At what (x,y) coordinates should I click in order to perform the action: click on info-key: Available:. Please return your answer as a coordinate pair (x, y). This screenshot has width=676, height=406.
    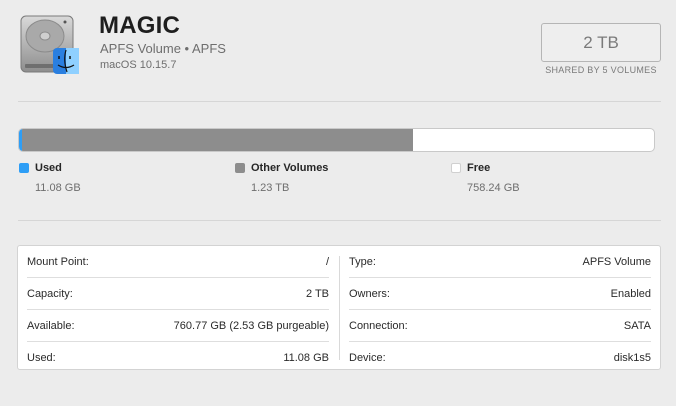
    Looking at the image, I should click on (51, 326).